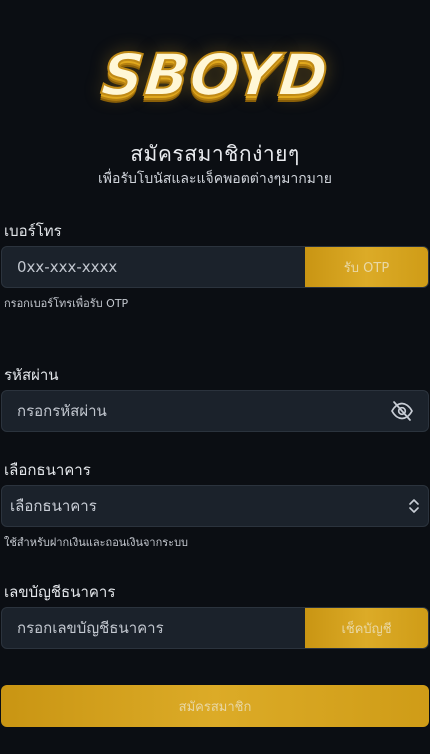 The image size is (430, 754). What do you see at coordinates (402, 411) in the screenshot?
I see `eye-off-icon` at bounding box center [402, 411].